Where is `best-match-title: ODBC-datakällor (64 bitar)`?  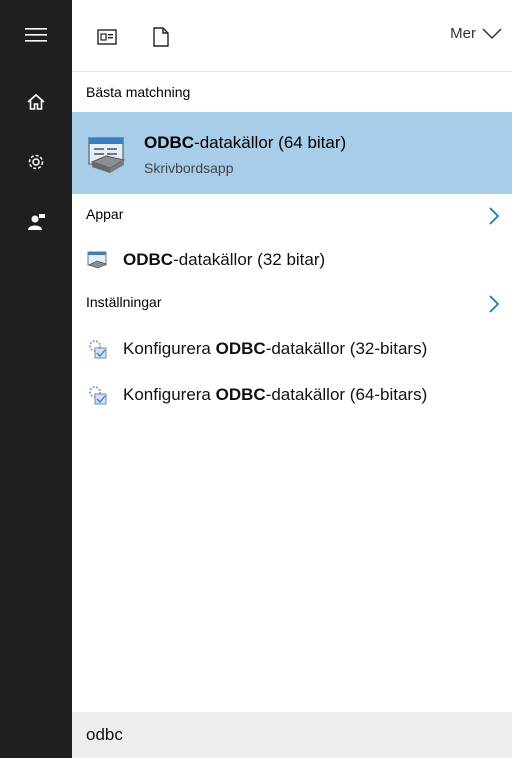 best-match-title: ODBC-datakällor (64 bitar) is located at coordinates (245, 143).